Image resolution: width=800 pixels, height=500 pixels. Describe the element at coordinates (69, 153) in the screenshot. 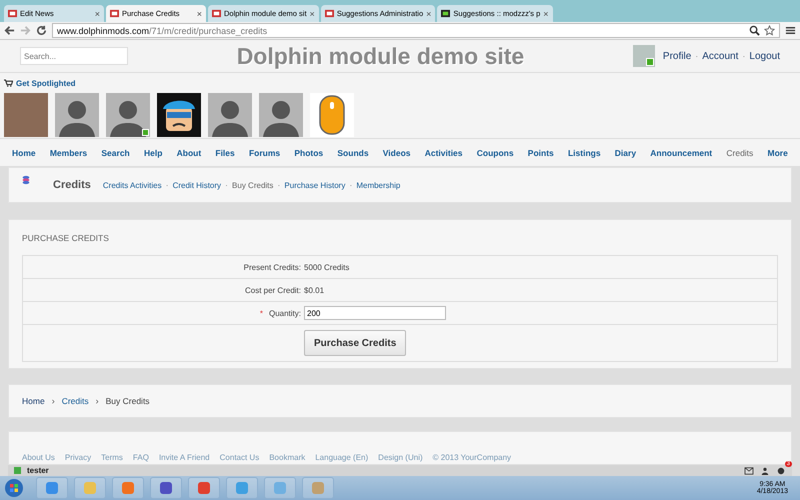

I see `nav-link: Members` at that location.